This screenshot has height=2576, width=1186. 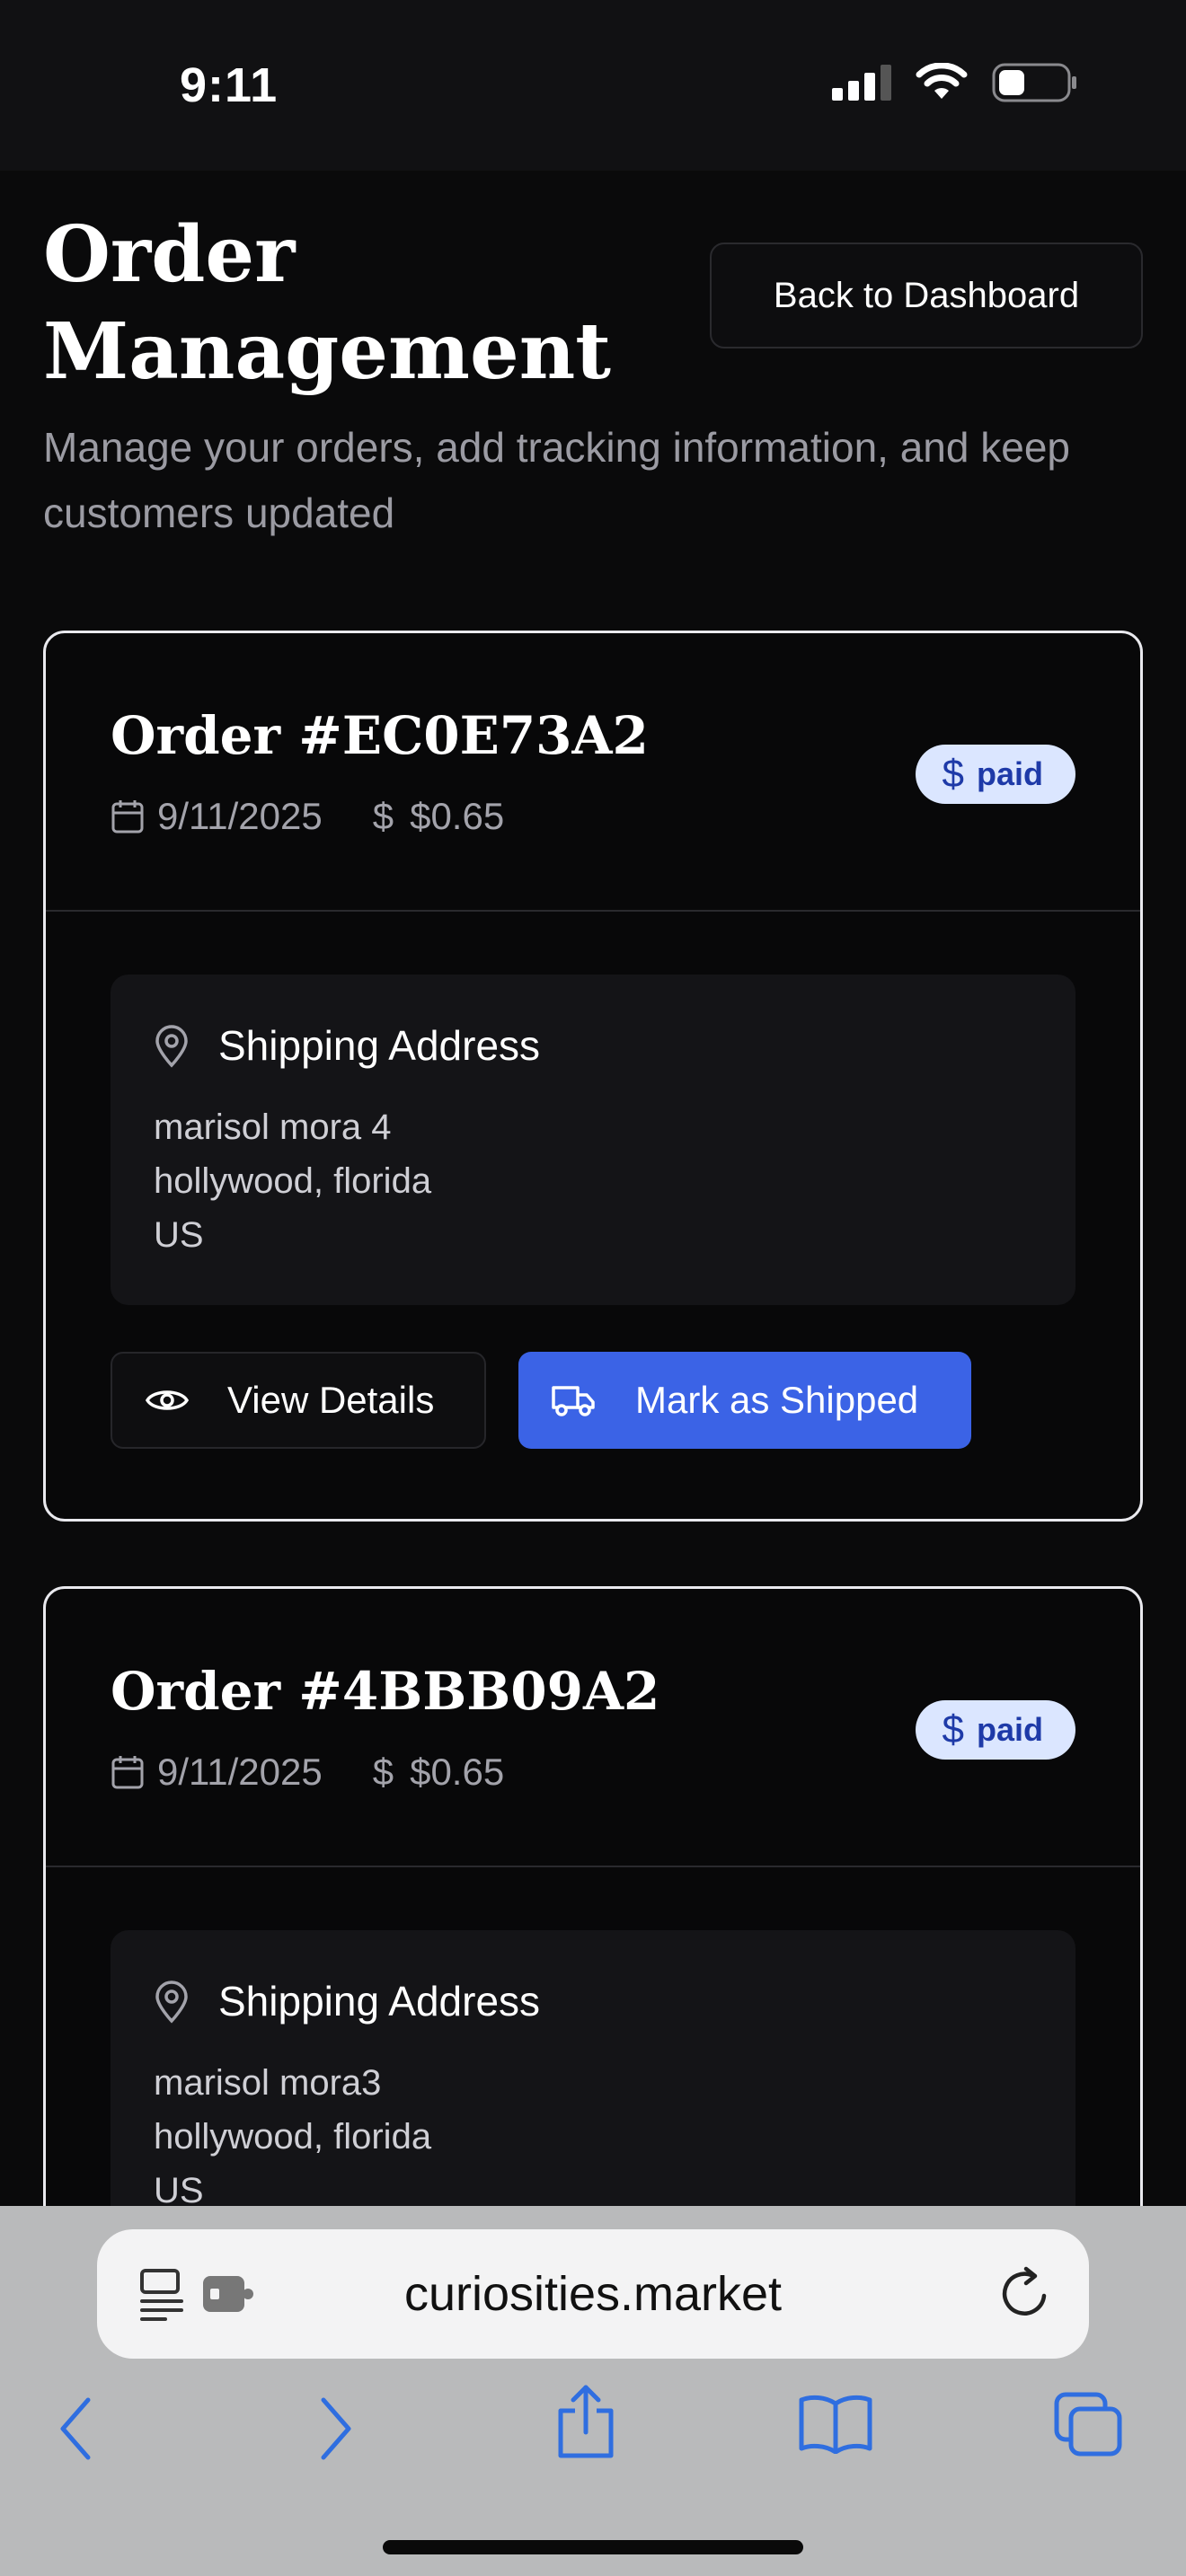 I want to click on browser-nav-row, so click(x=593, y=2432).